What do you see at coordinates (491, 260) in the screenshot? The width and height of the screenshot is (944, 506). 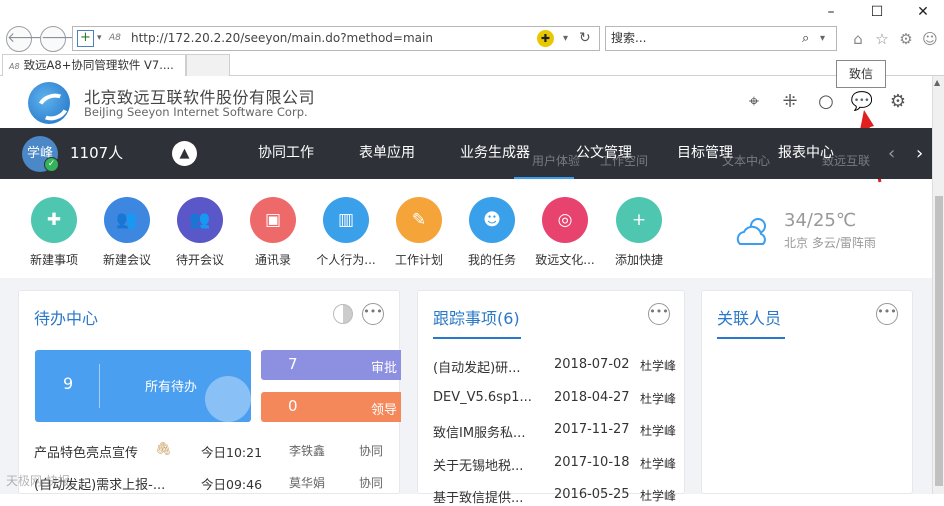 I see `quick-action-label: 我的任务` at bounding box center [491, 260].